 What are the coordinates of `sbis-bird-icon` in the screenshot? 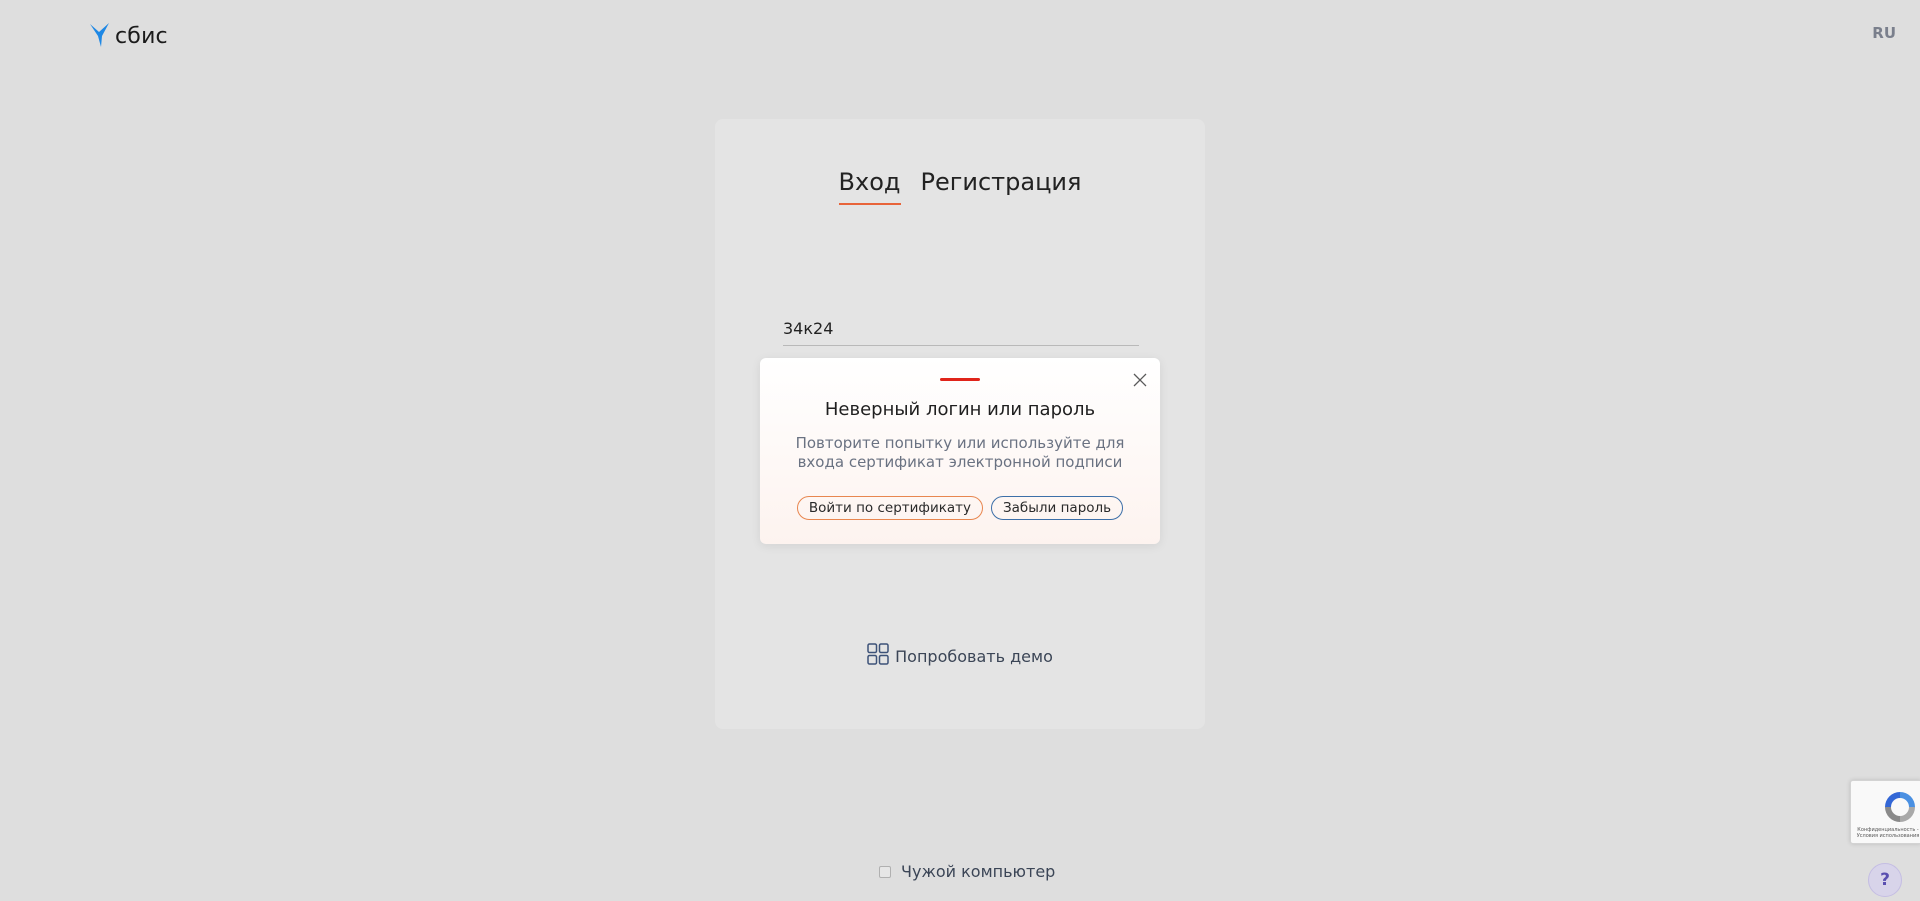 It's located at (100, 37).